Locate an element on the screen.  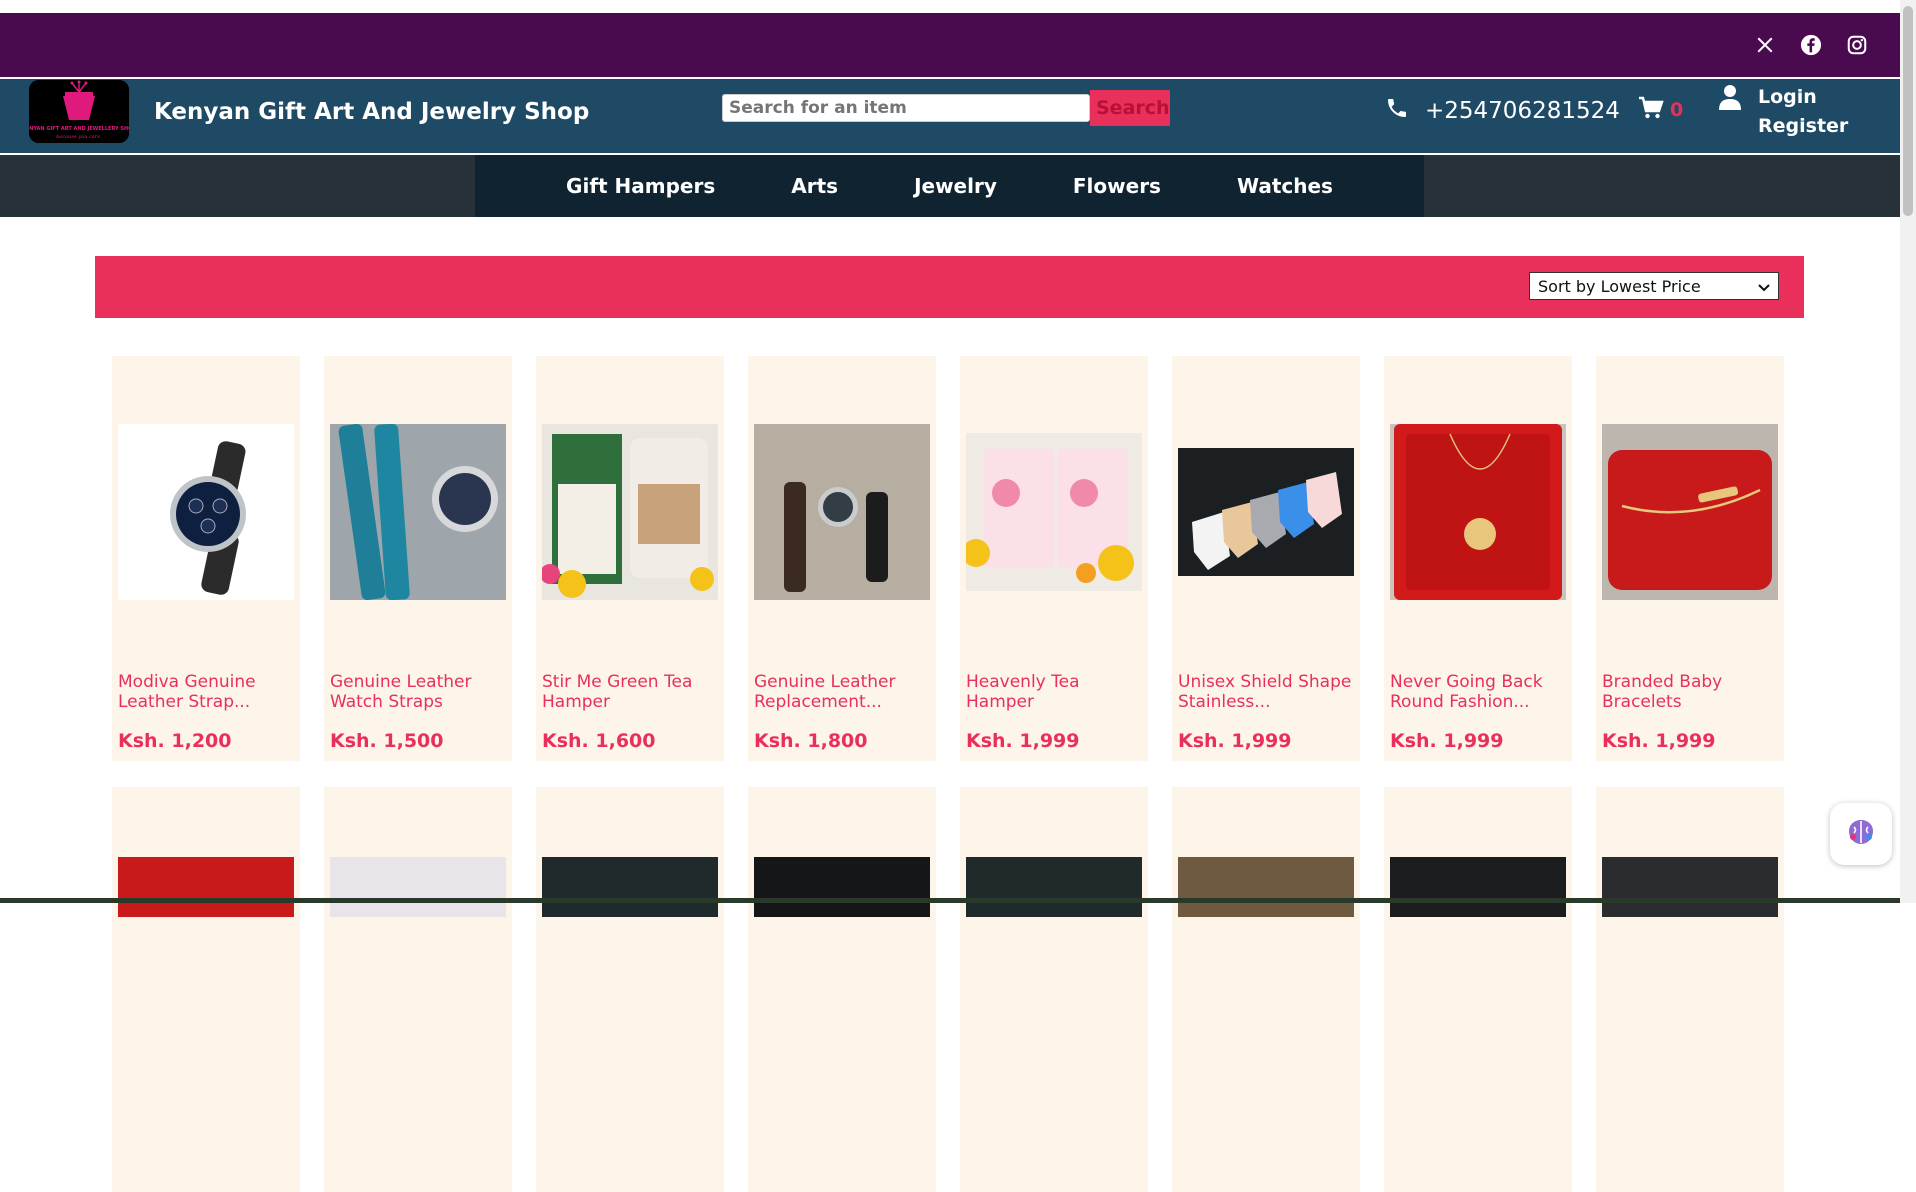
product-card: Genuine Leather Watch Straps Ksh. 1,500 is located at coordinates (418, 558).